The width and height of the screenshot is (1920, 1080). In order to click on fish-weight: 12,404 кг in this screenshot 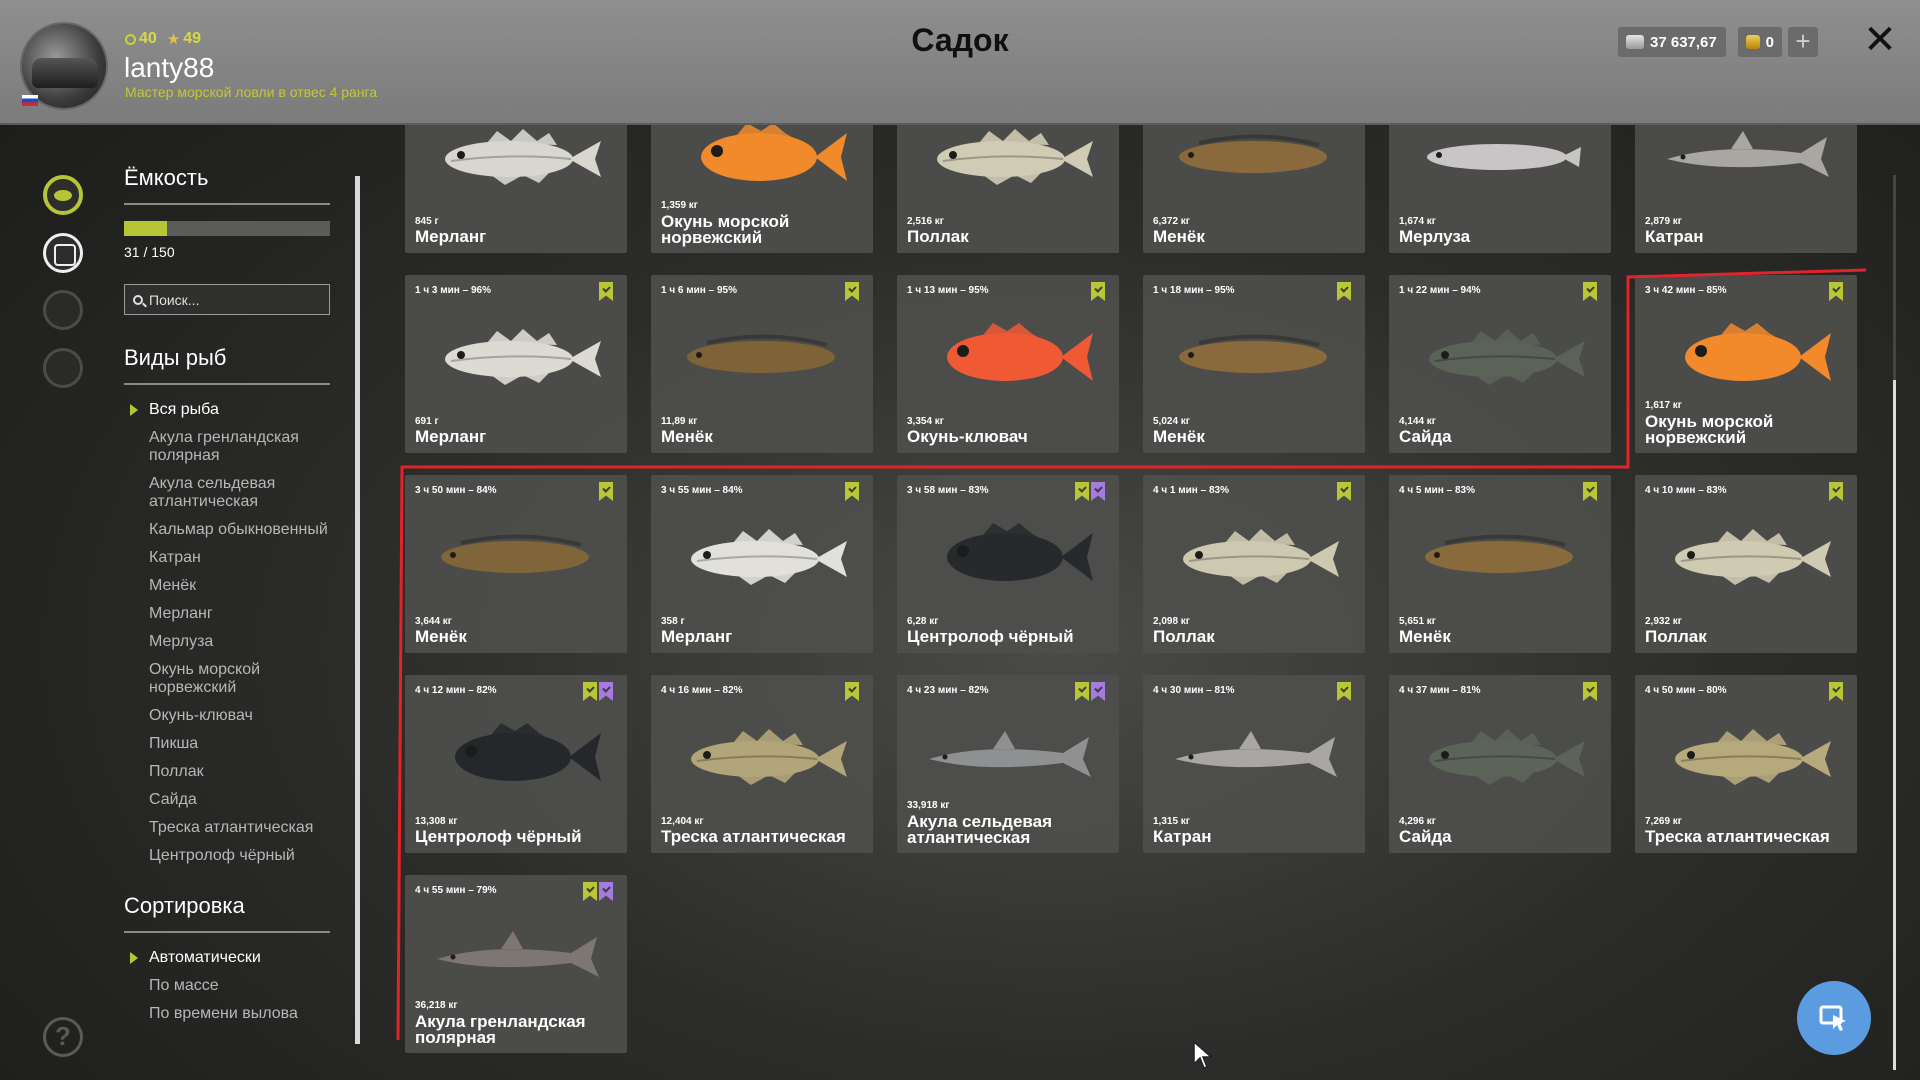, I will do `click(682, 821)`.